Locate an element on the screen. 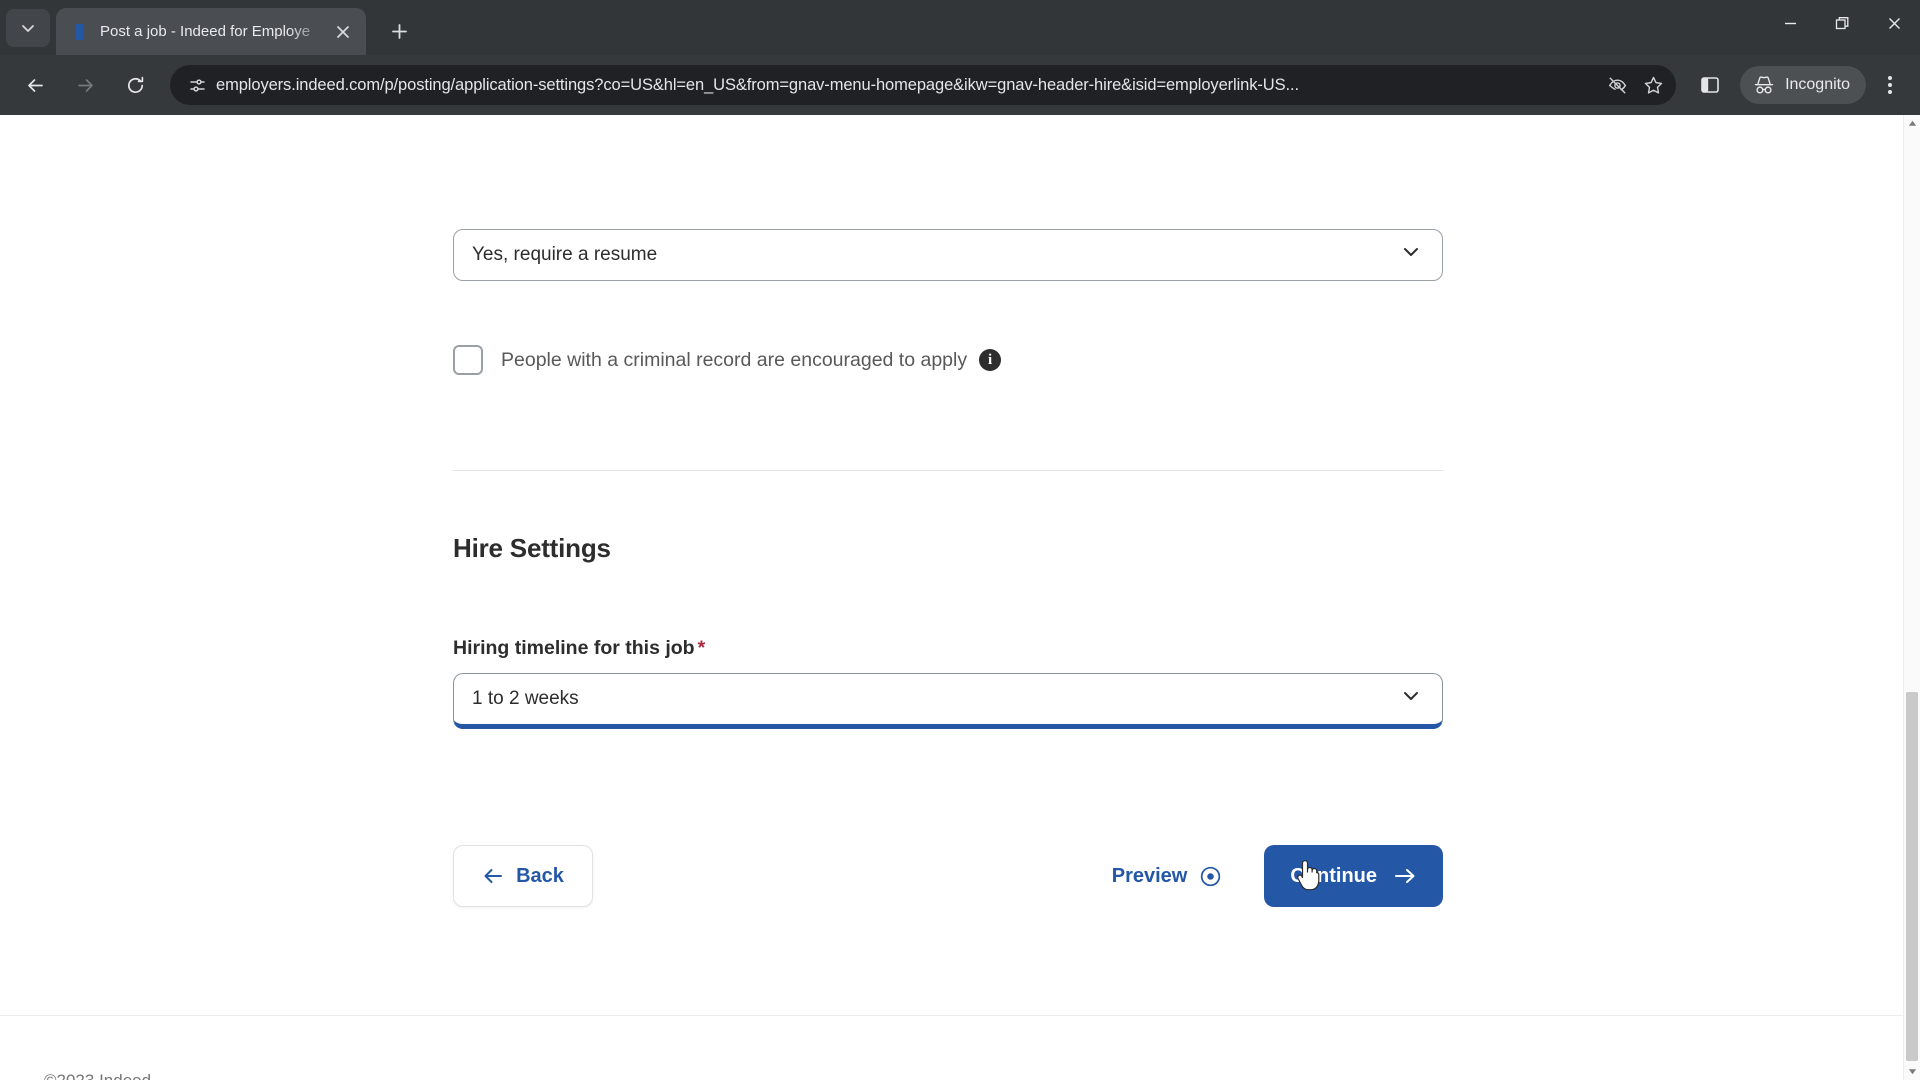  reload-button is located at coordinates (135, 85).